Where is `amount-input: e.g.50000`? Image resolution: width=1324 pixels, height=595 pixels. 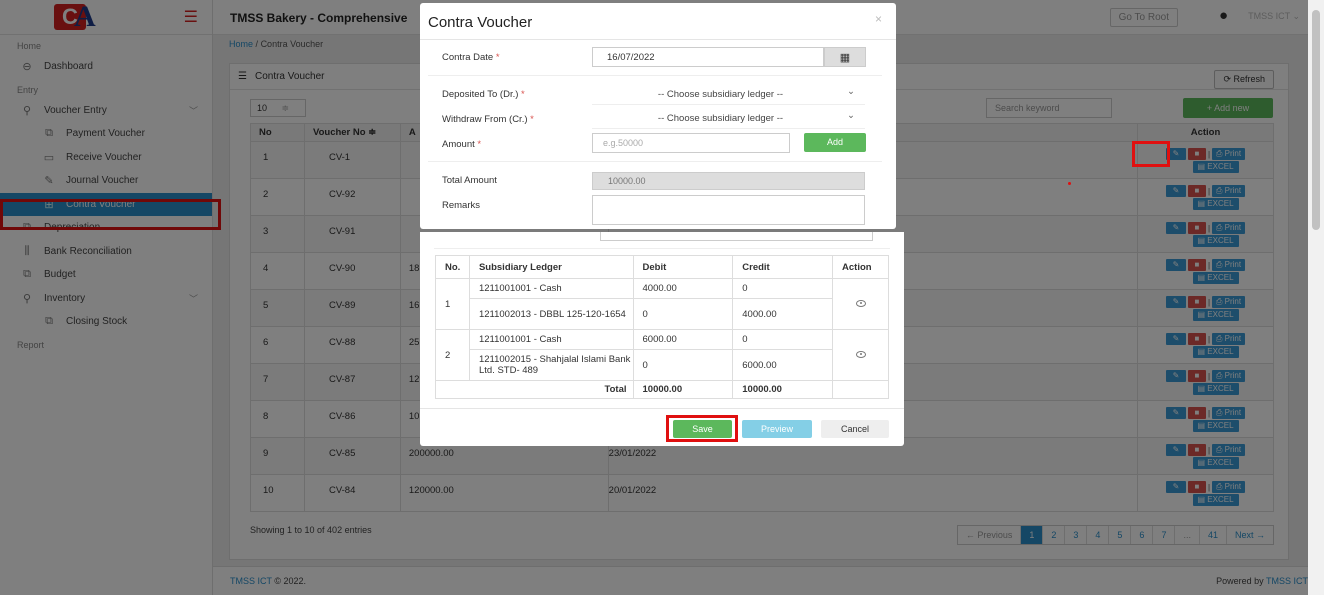 amount-input: e.g.50000 is located at coordinates (691, 143).